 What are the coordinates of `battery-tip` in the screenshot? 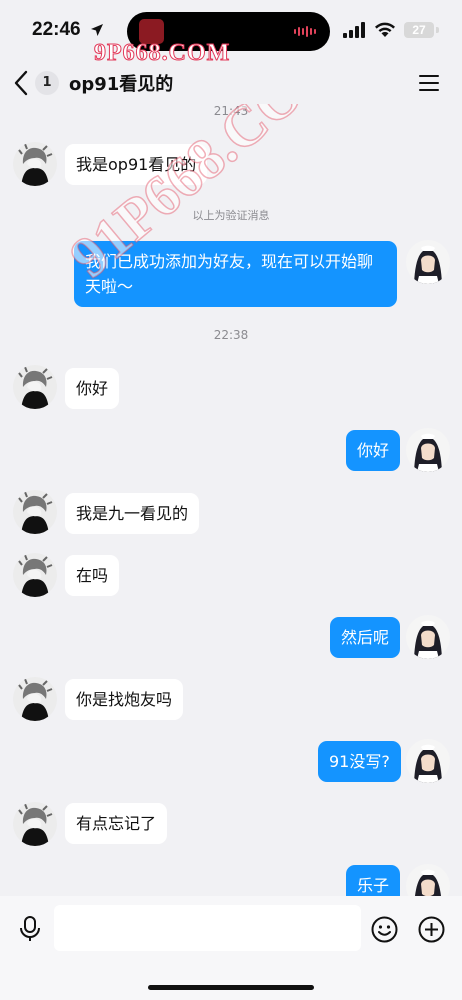 It's located at (437, 30).